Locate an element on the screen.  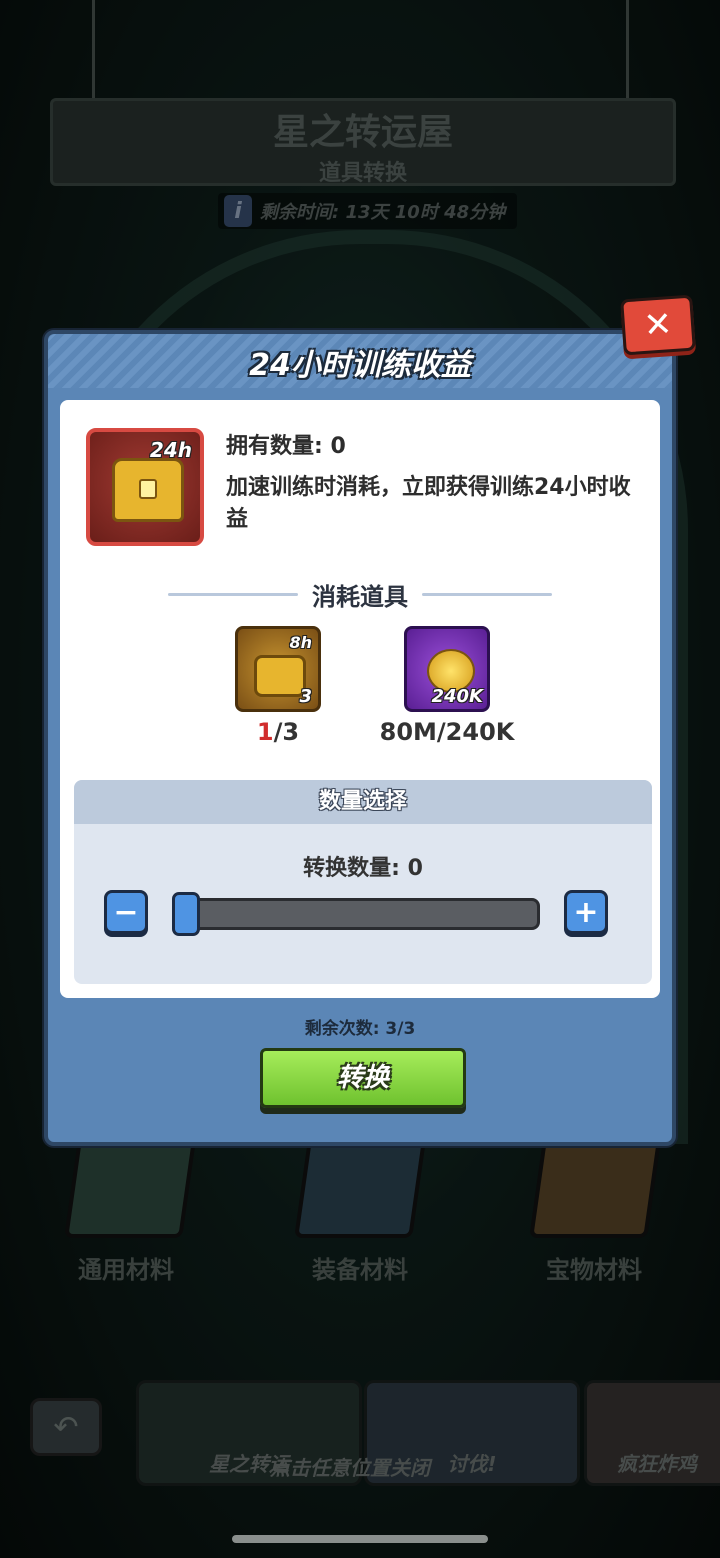
chest-8h-icon: 8h 3 is located at coordinates (278, 669).